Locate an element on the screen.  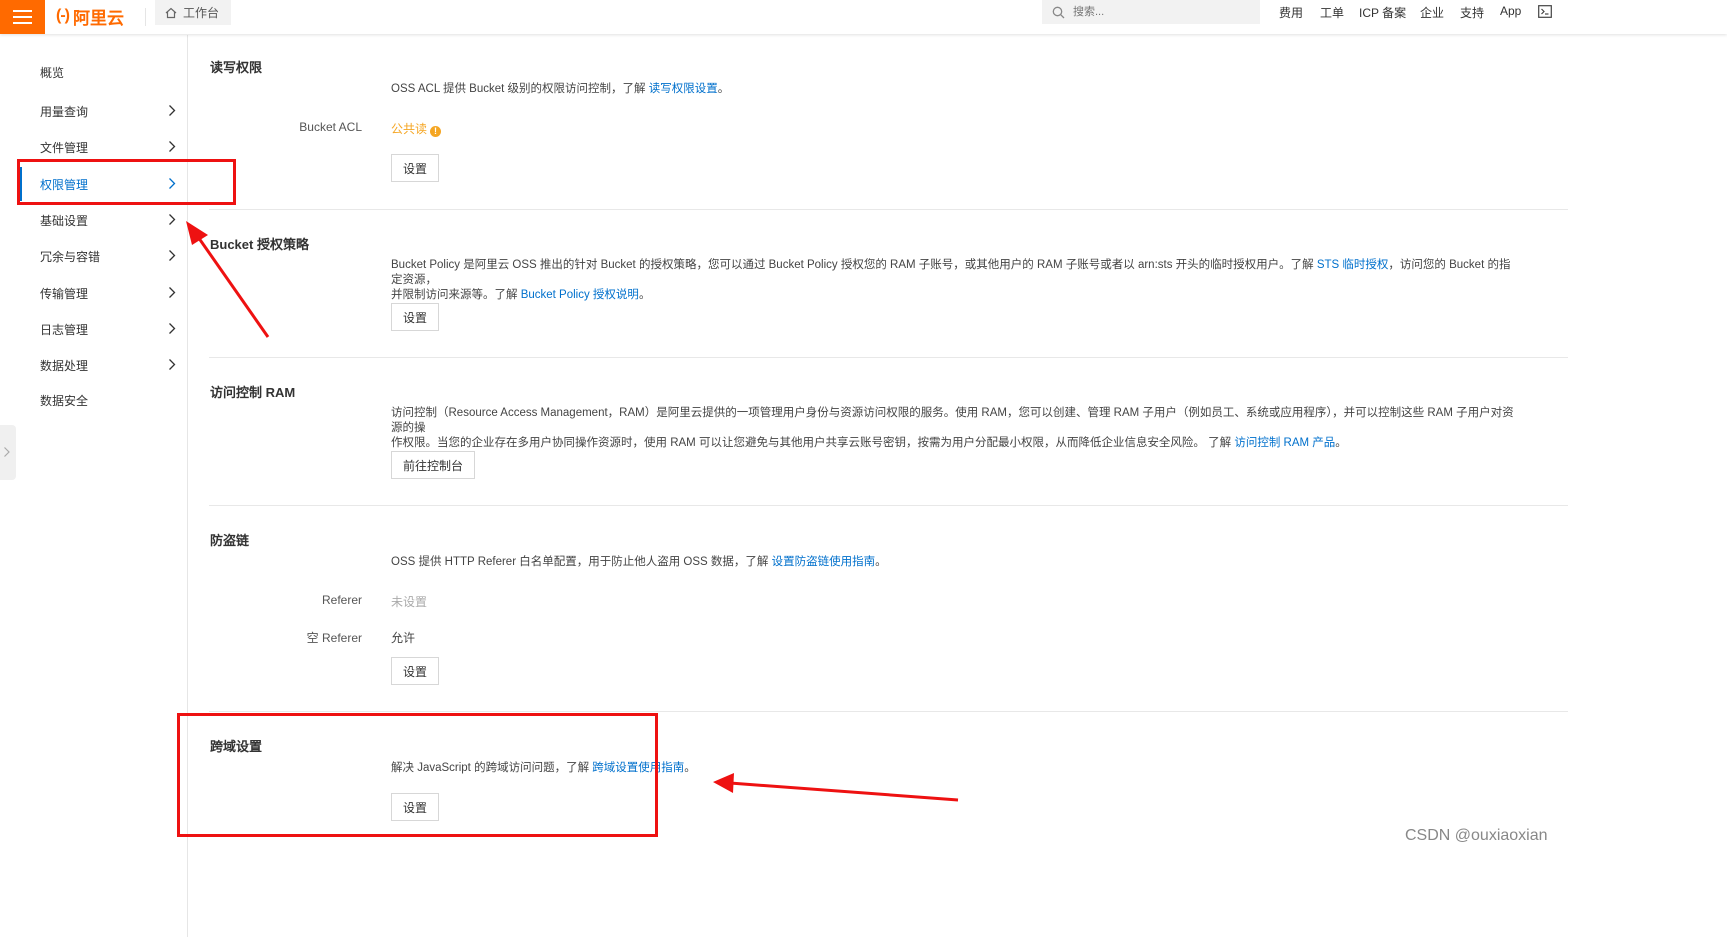
sidebar-item-redundancy: 冗余与容错 is located at coordinates (103, 256).